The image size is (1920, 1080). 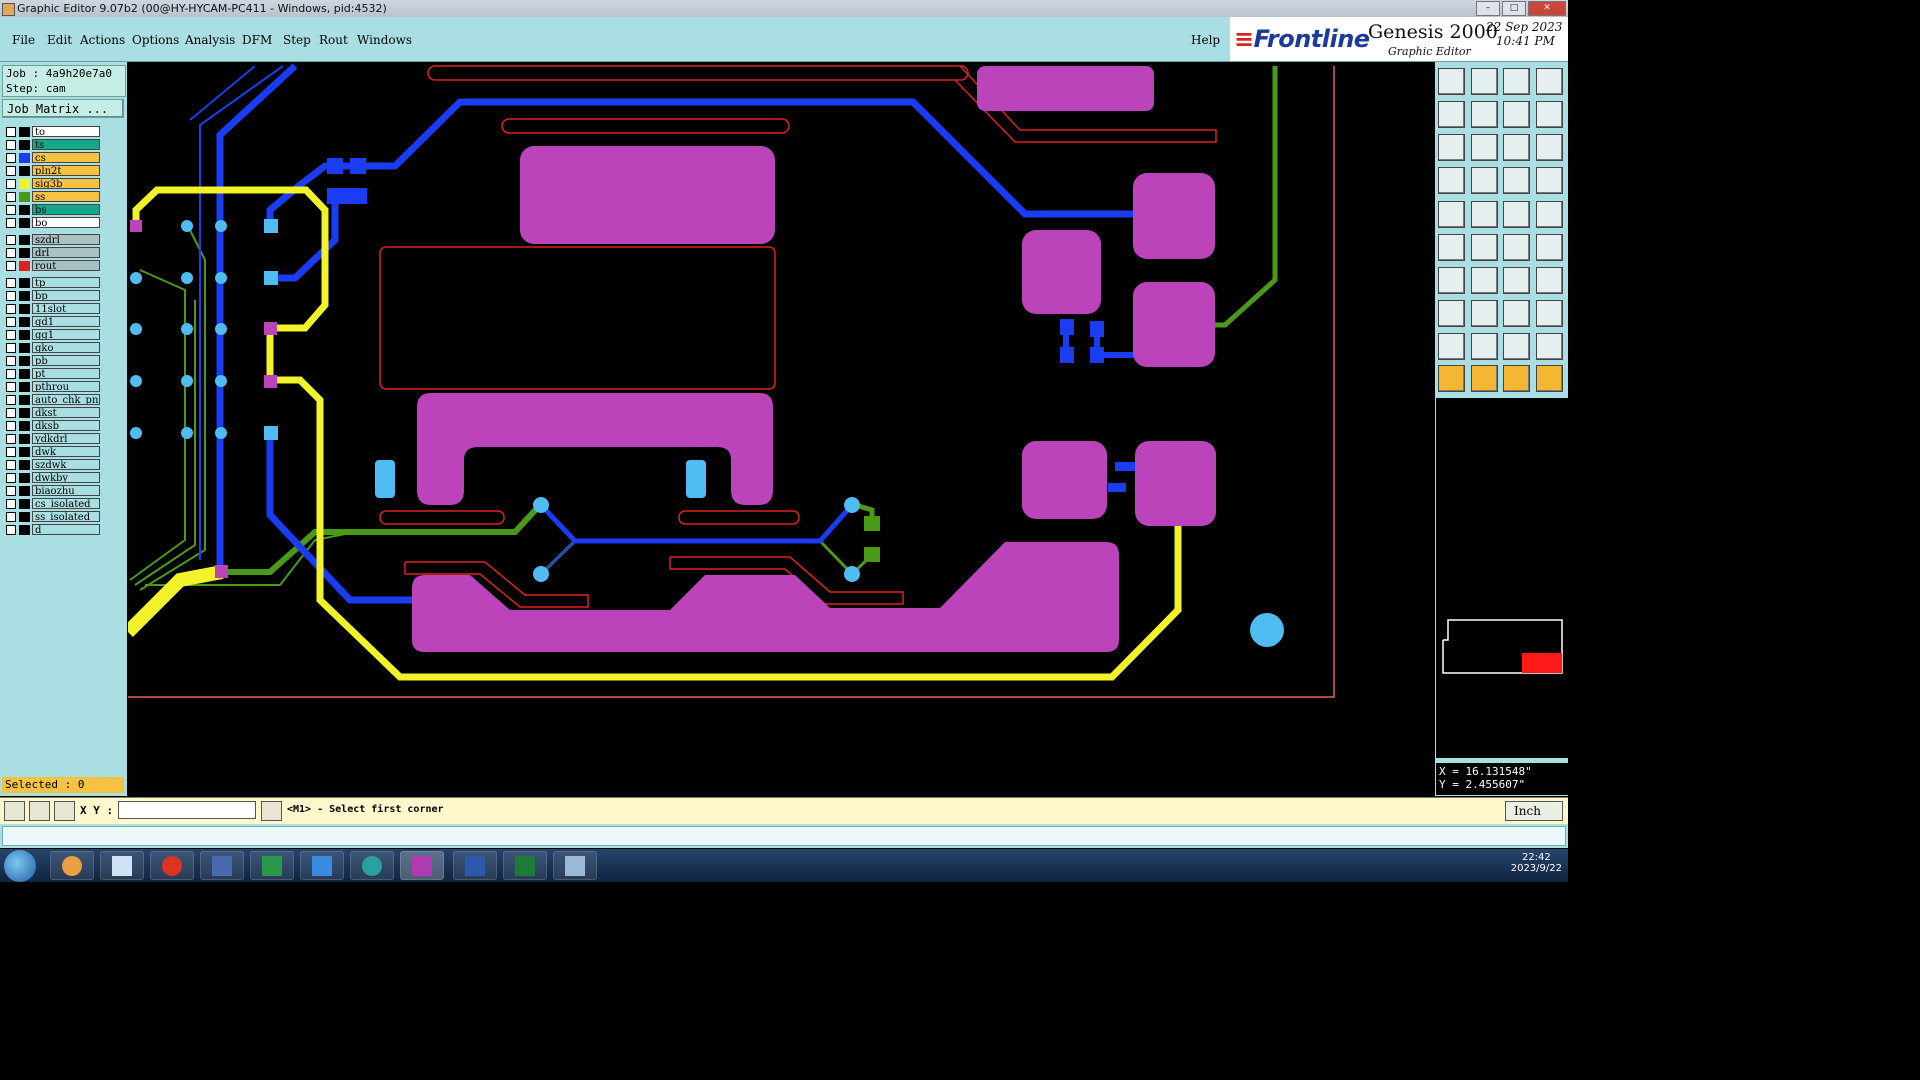 I want to click on menu-file: File, so click(x=23, y=40).